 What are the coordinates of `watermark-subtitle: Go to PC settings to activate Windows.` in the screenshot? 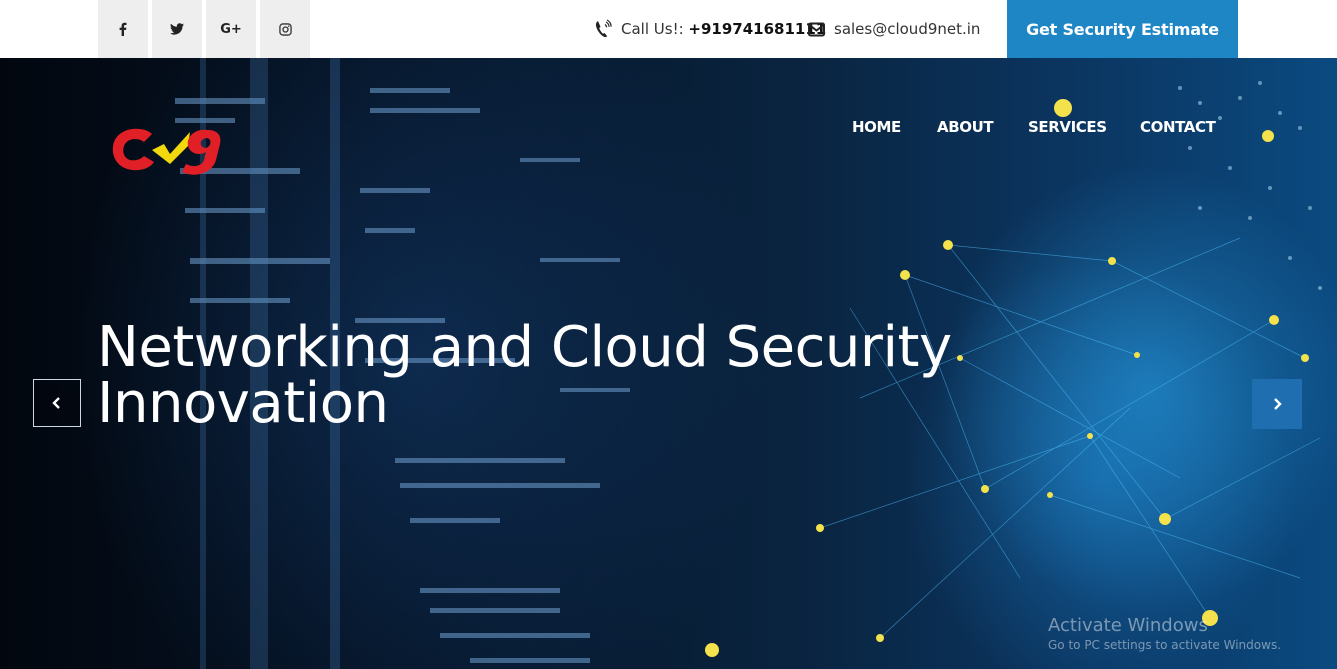 It's located at (1165, 645).